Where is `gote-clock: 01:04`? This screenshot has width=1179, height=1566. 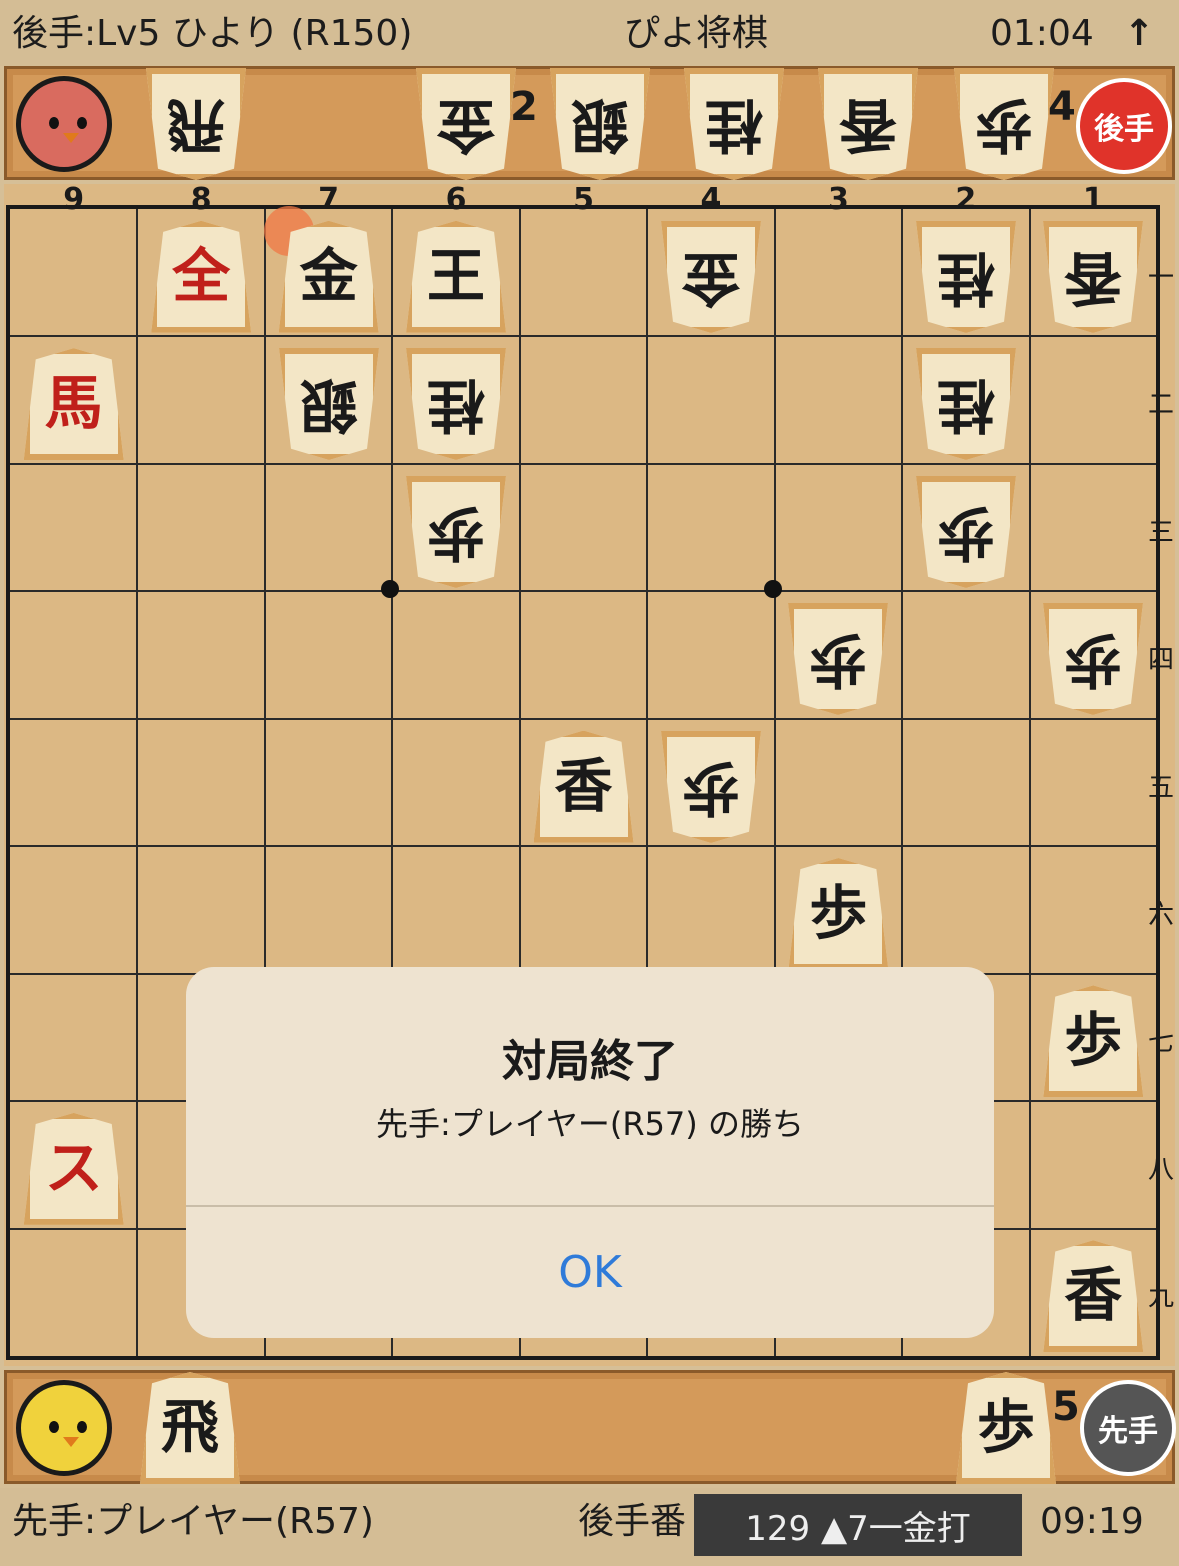 gote-clock: 01:04 is located at coordinates (1042, 33).